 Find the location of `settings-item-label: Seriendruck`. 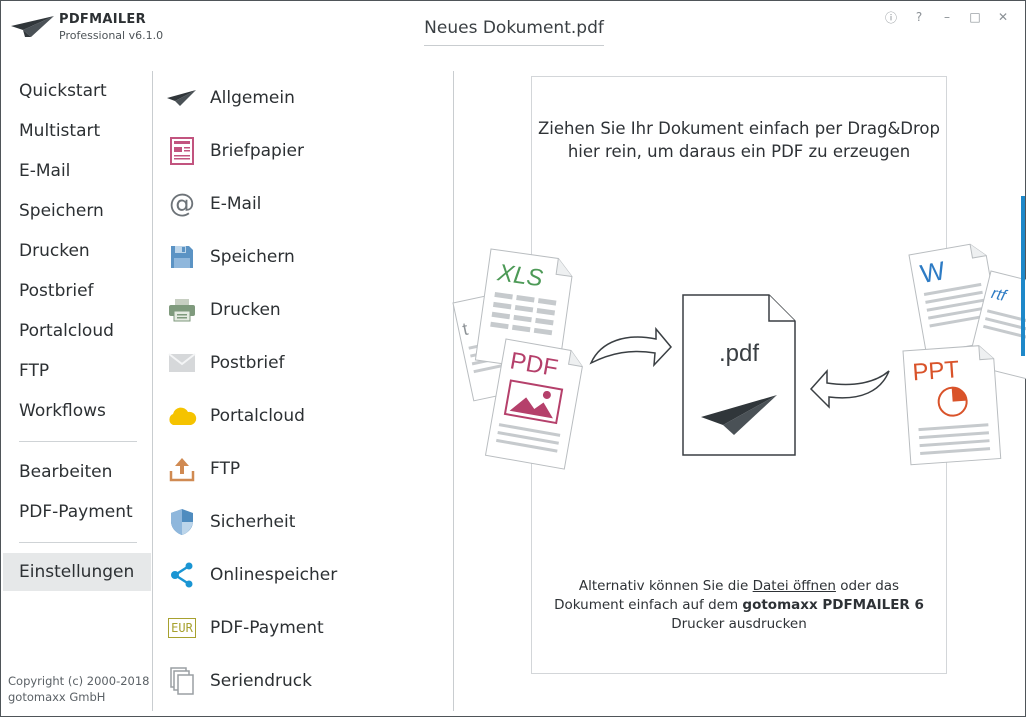

settings-item-label: Seriendruck is located at coordinates (261, 680).